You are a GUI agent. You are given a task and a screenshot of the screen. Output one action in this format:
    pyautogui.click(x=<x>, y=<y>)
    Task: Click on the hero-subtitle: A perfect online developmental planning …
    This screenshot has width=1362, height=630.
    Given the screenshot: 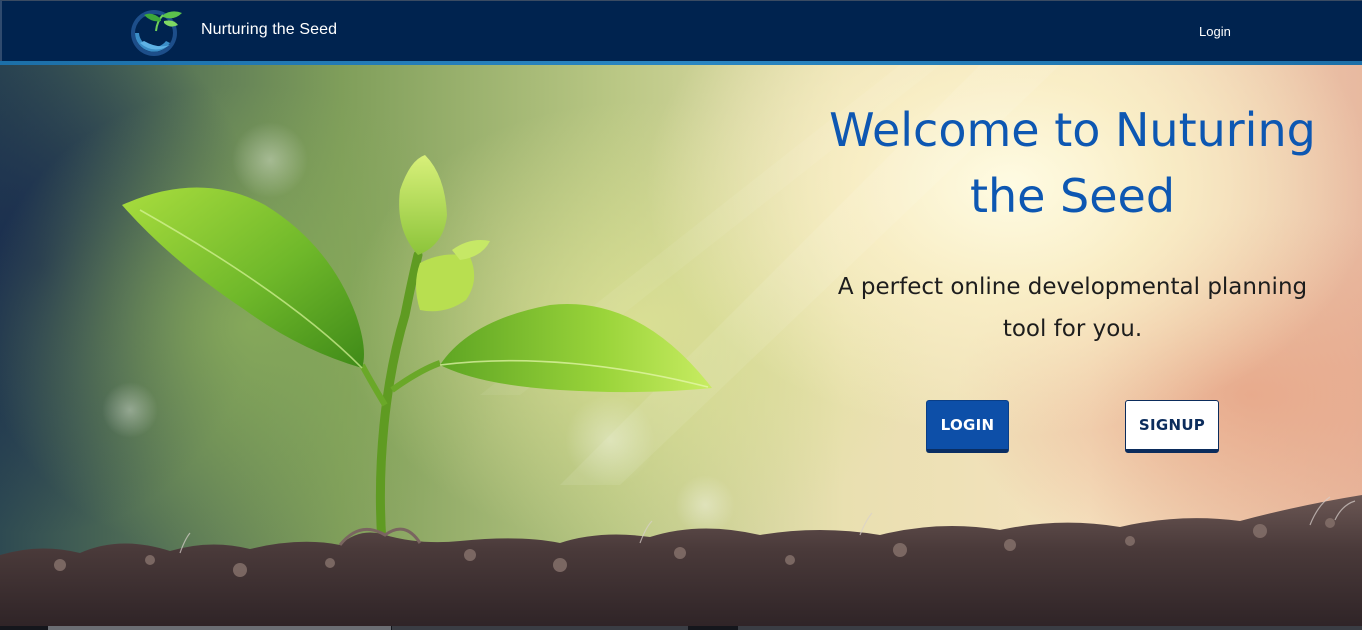 What is the action you would take?
    pyautogui.click(x=1072, y=308)
    